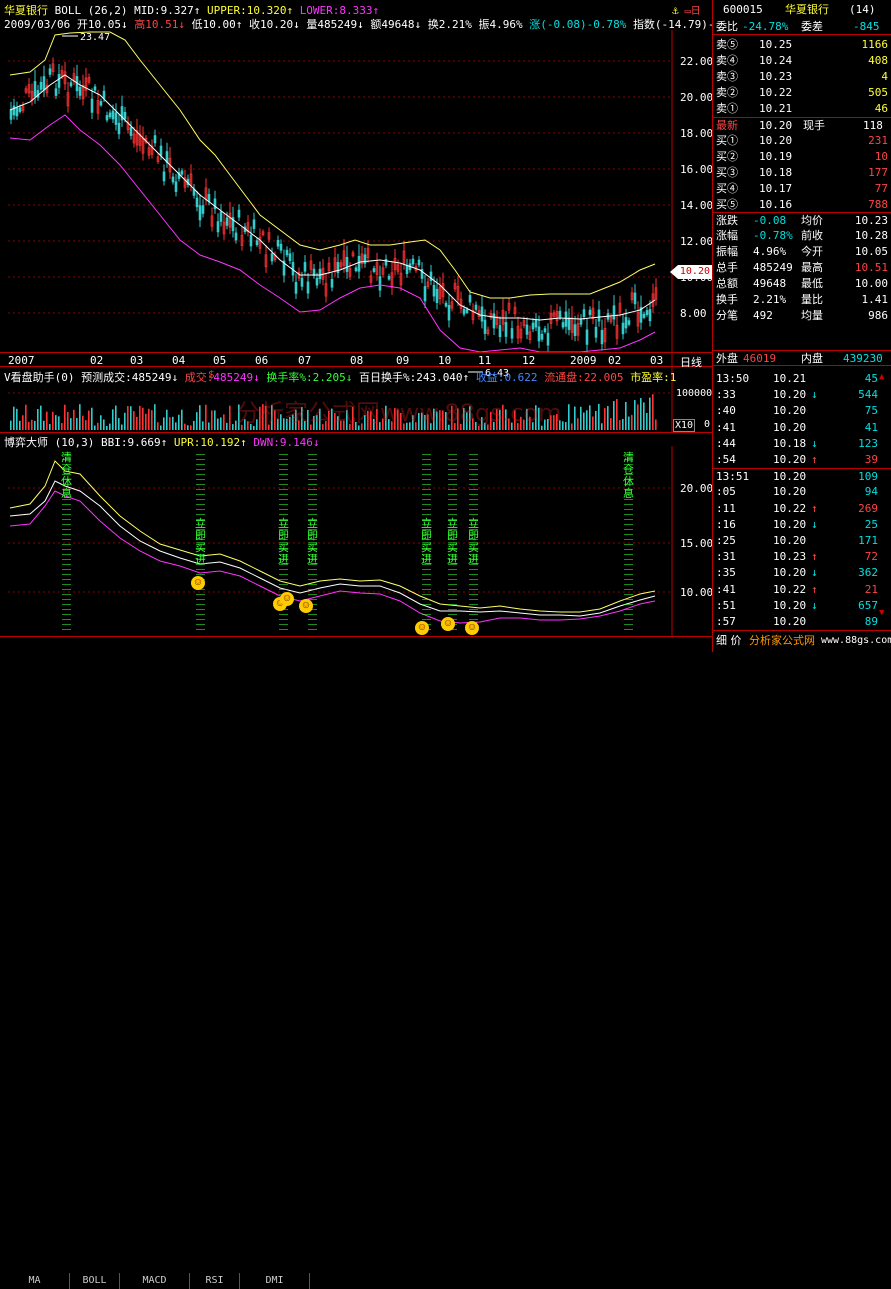  Describe the element at coordinates (878, 92) in the screenshot. I see `sell-vol: 505` at that location.